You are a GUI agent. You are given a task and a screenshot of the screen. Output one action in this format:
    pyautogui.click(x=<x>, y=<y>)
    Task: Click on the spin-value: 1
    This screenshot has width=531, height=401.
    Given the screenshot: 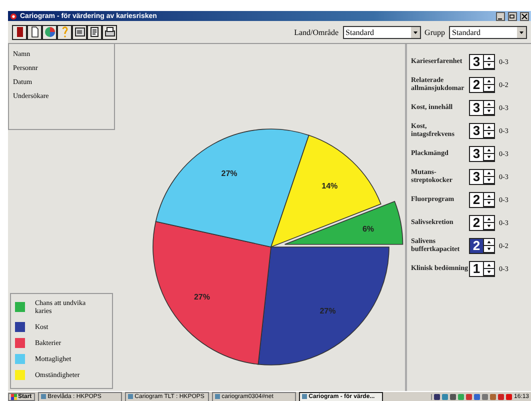 What is the action you would take?
    pyautogui.click(x=477, y=269)
    